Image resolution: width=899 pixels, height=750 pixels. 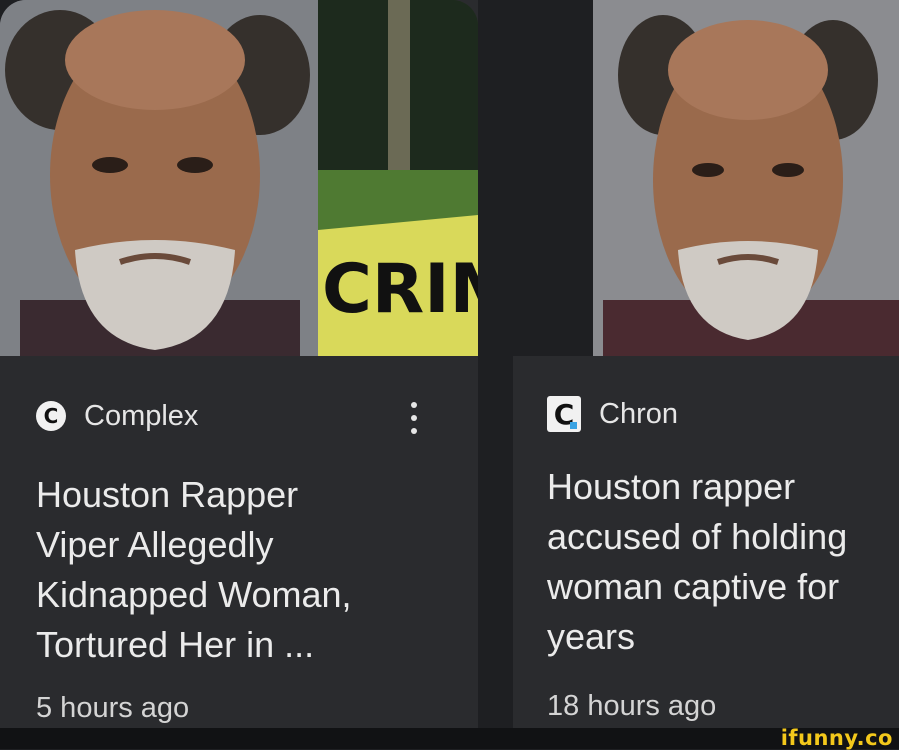 I want to click on chron-logo-icon: C, so click(x=564, y=414).